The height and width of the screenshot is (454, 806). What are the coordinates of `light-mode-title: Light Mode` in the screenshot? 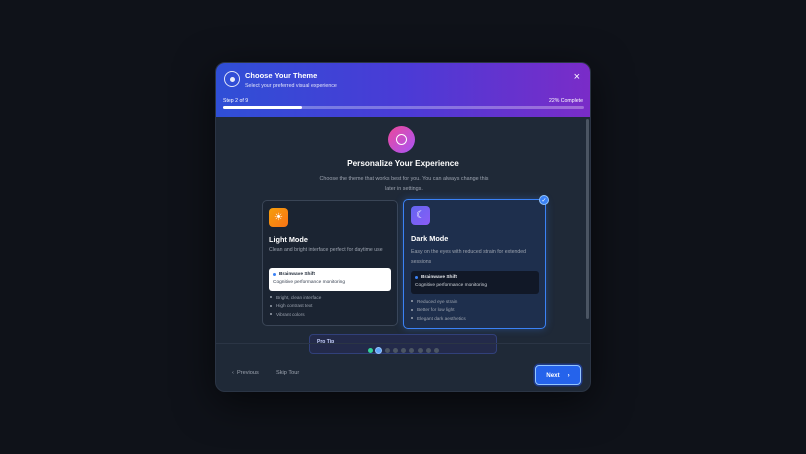 It's located at (288, 239).